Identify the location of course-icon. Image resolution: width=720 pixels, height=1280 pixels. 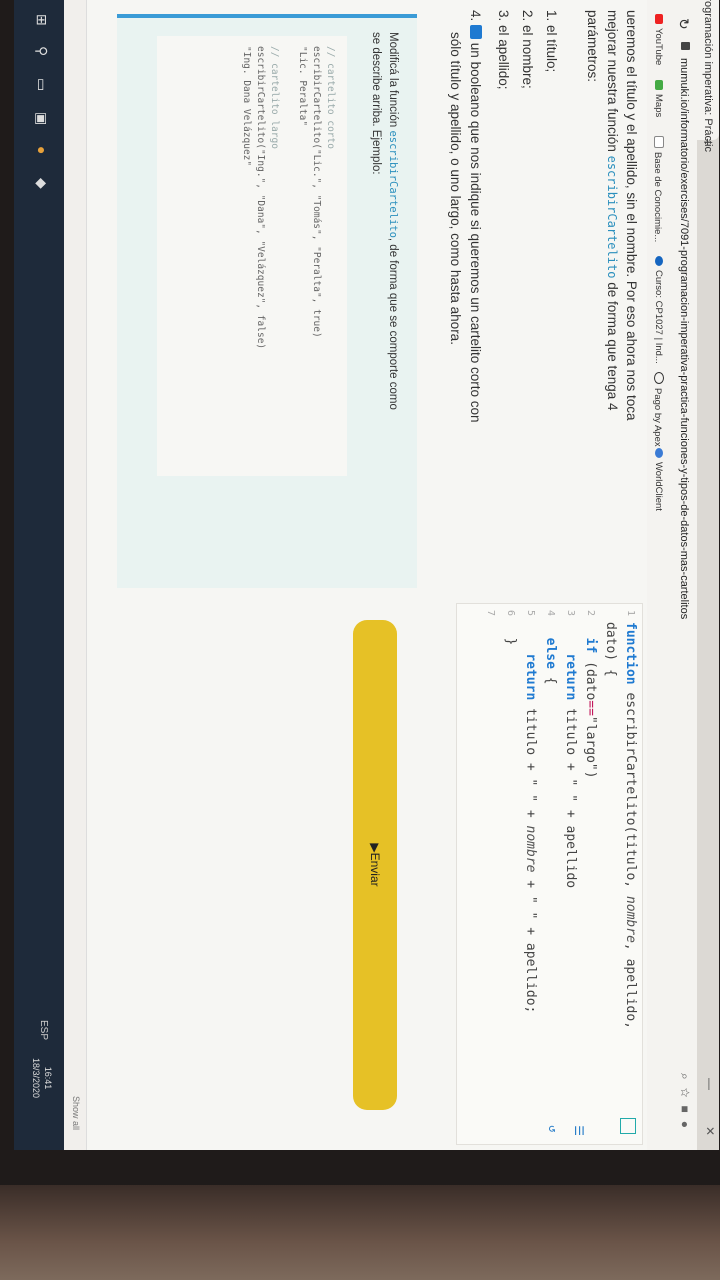
(659, 261).